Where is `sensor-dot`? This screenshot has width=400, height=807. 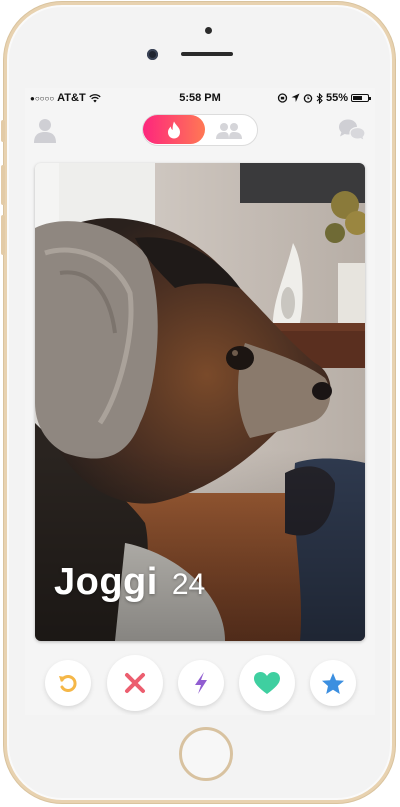 sensor-dot is located at coordinates (208, 30).